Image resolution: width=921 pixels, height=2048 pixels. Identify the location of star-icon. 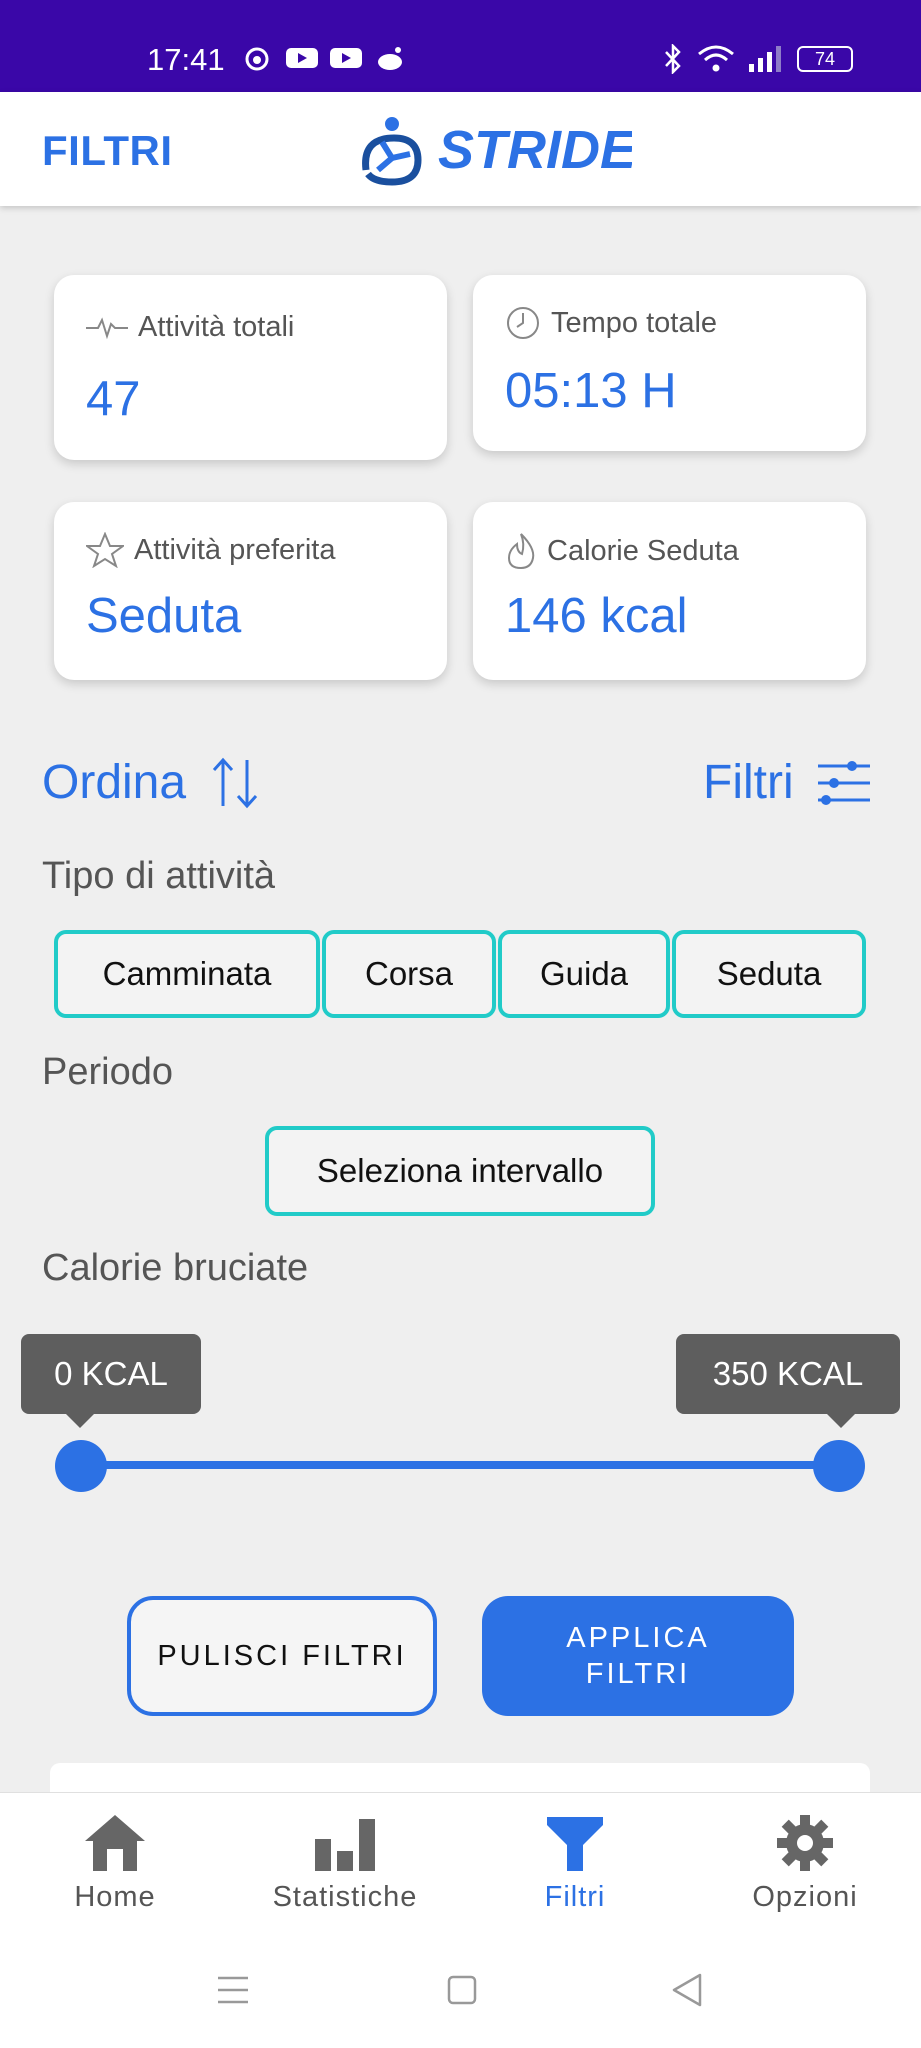
(105, 550).